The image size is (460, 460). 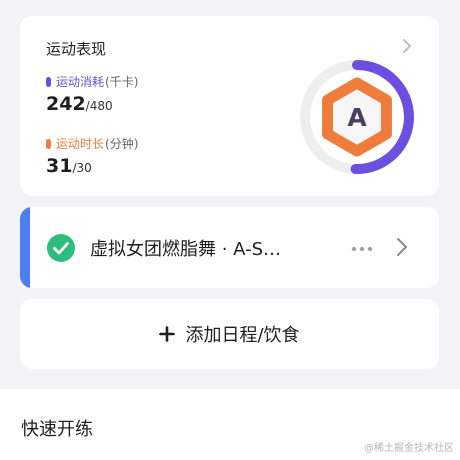 What do you see at coordinates (80, 82) in the screenshot?
I see `calories-name: 运动消耗` at bounding box center [80, 82].